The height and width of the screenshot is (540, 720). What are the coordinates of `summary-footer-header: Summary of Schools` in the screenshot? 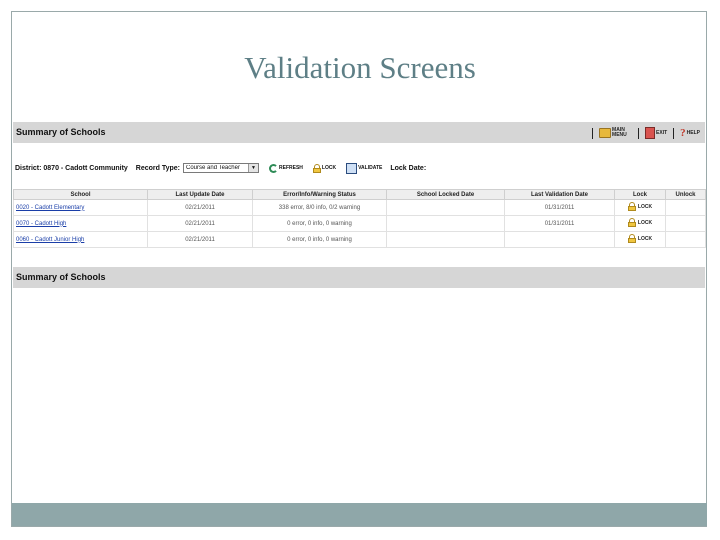 It's located at (359, 277).